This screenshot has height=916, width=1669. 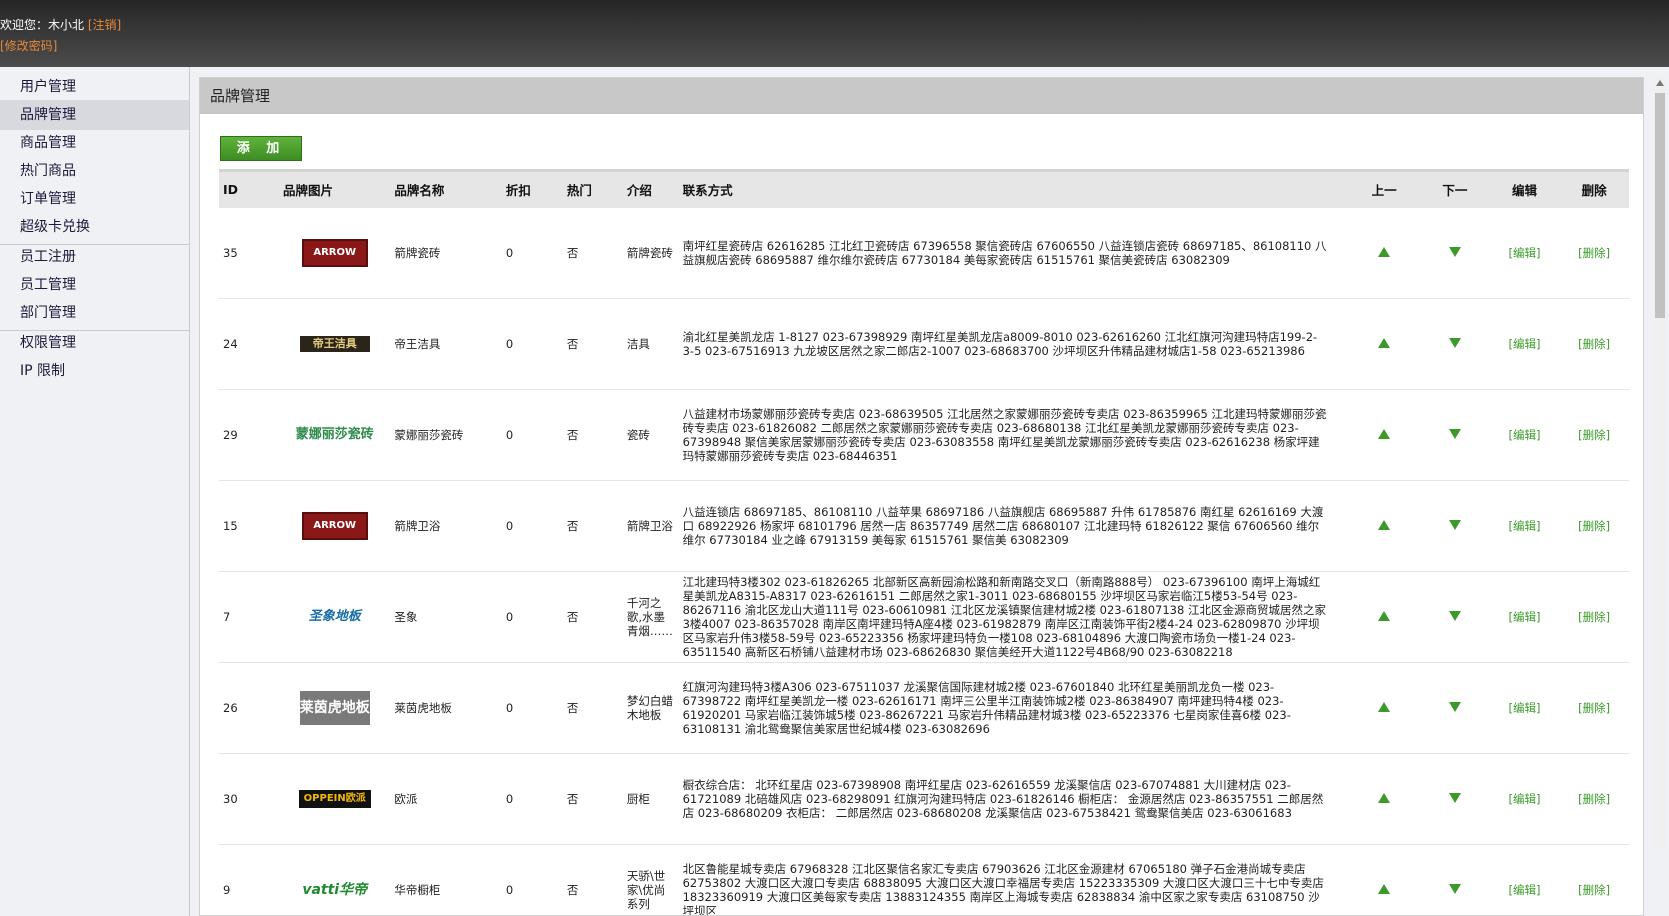 What do you see at coordinates (28, 45) in the screenshot?
I see `change-password-link: [修改密码]` at bounding box center [28, 45].